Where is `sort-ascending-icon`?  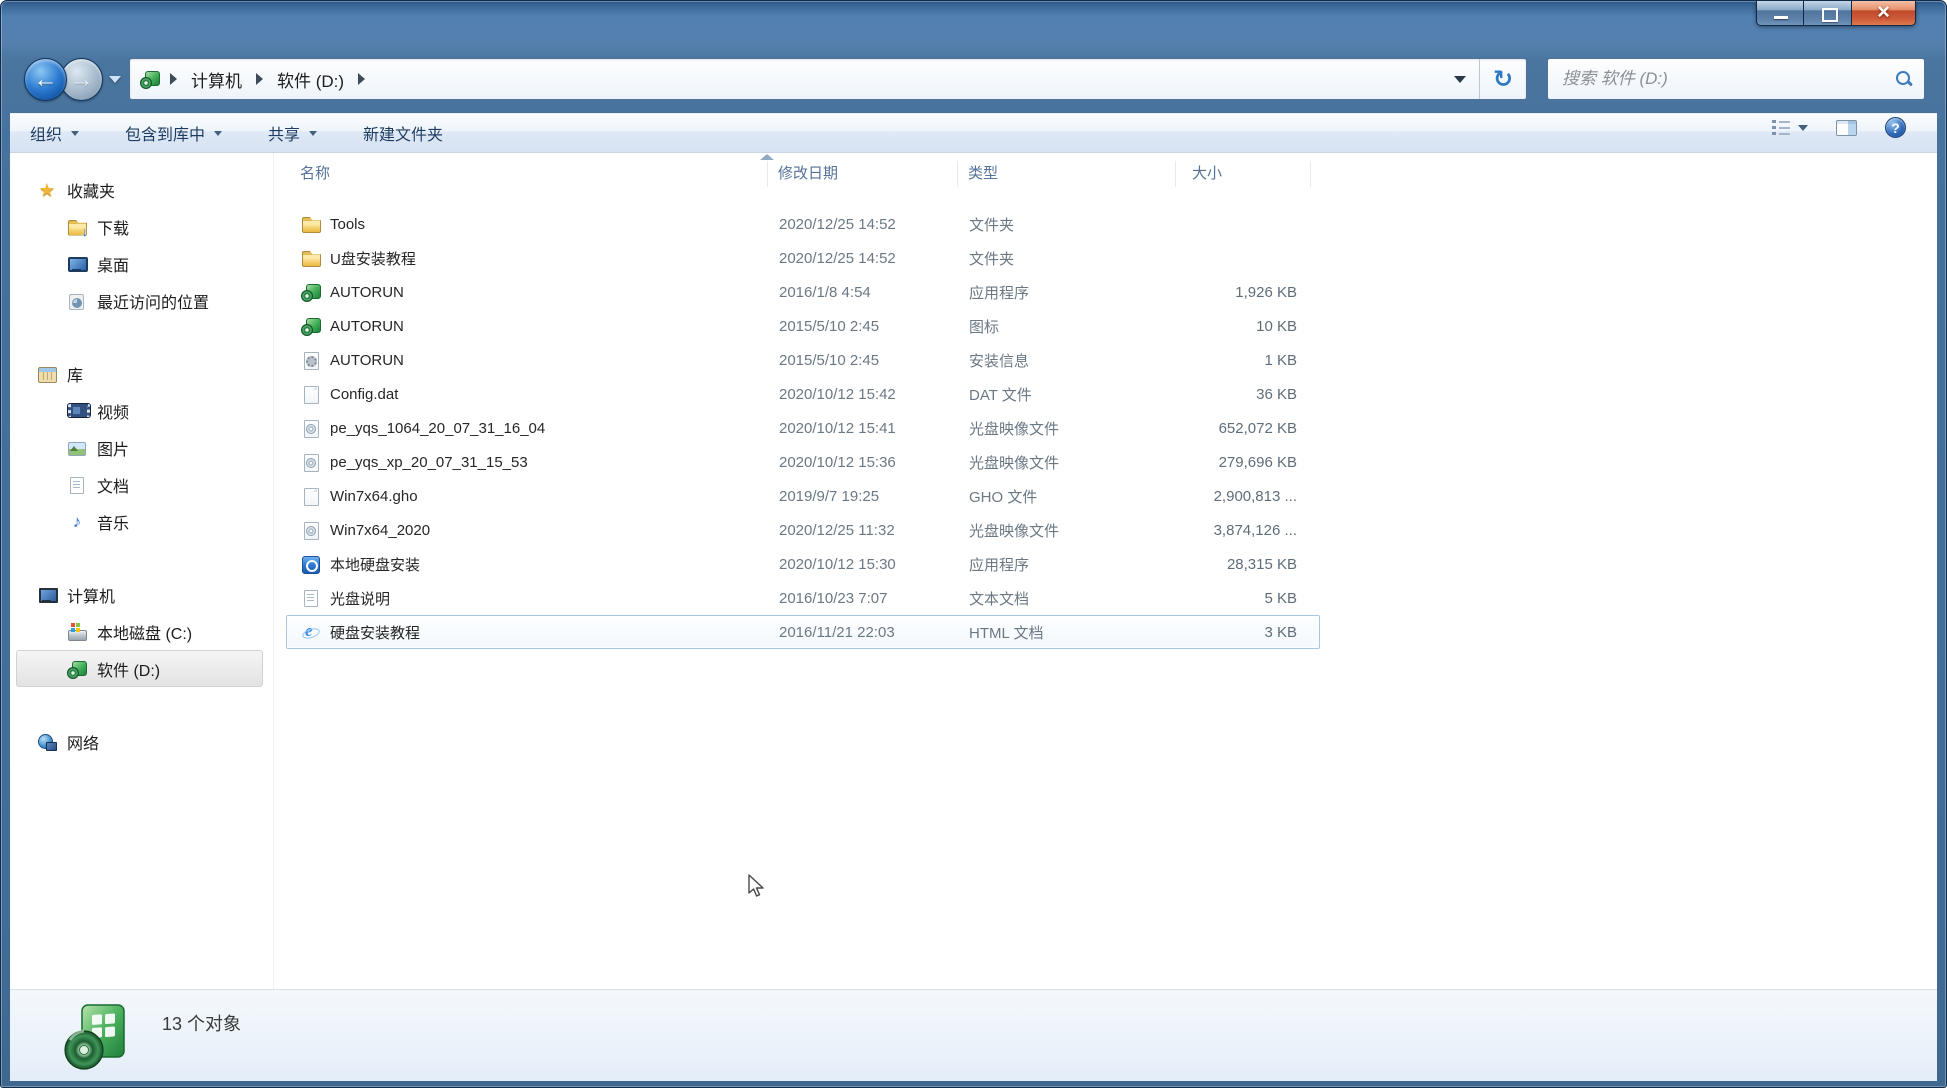 sort-ascending-icon is located at coordinates (767, 157).